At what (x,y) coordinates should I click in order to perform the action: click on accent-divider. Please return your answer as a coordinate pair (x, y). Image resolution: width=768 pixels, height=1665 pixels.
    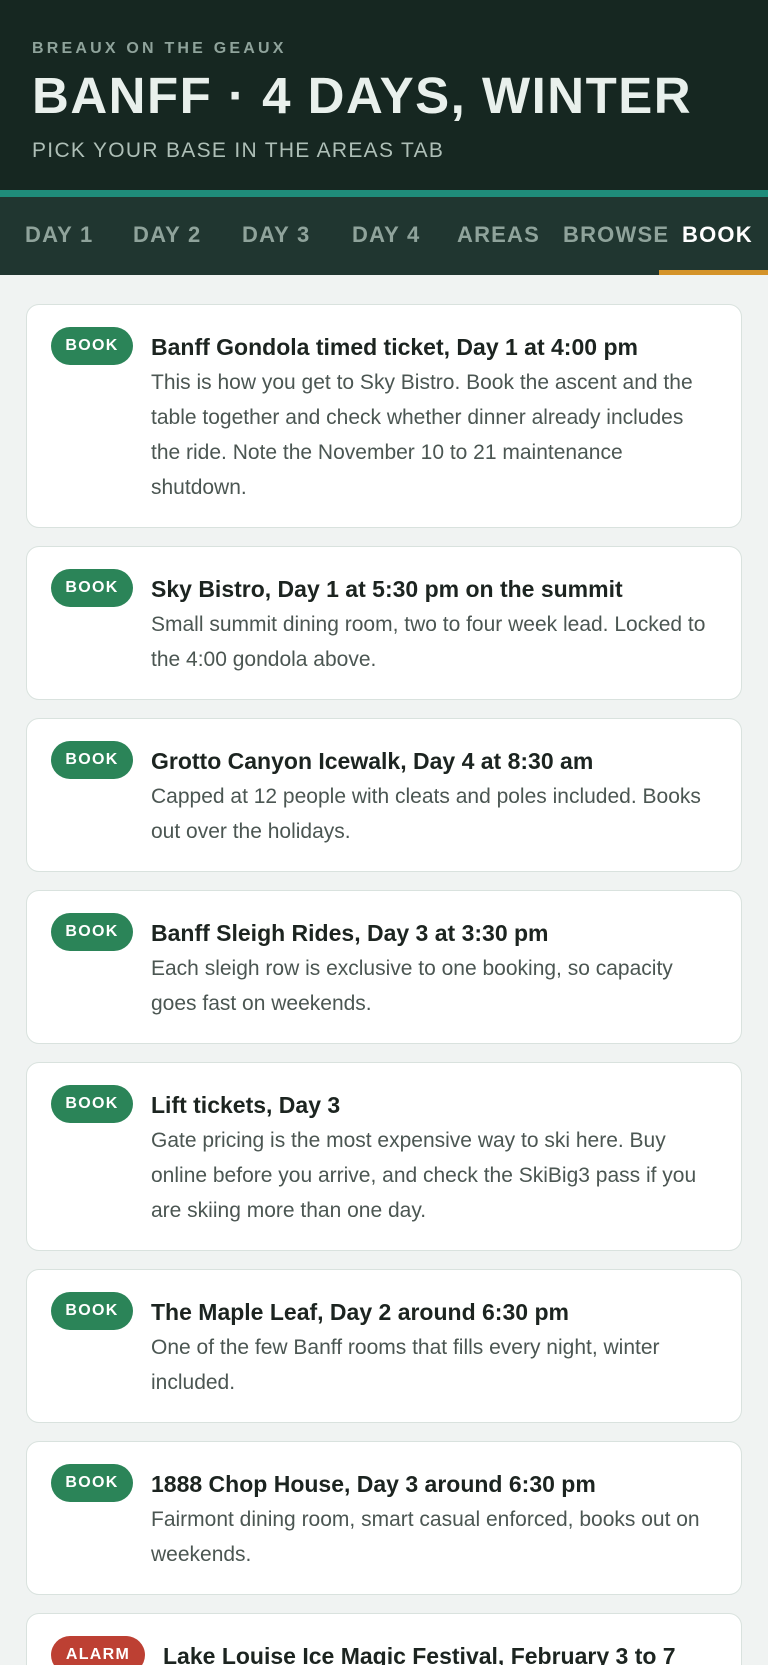
    Looking at the image, I should click on (384, 193).